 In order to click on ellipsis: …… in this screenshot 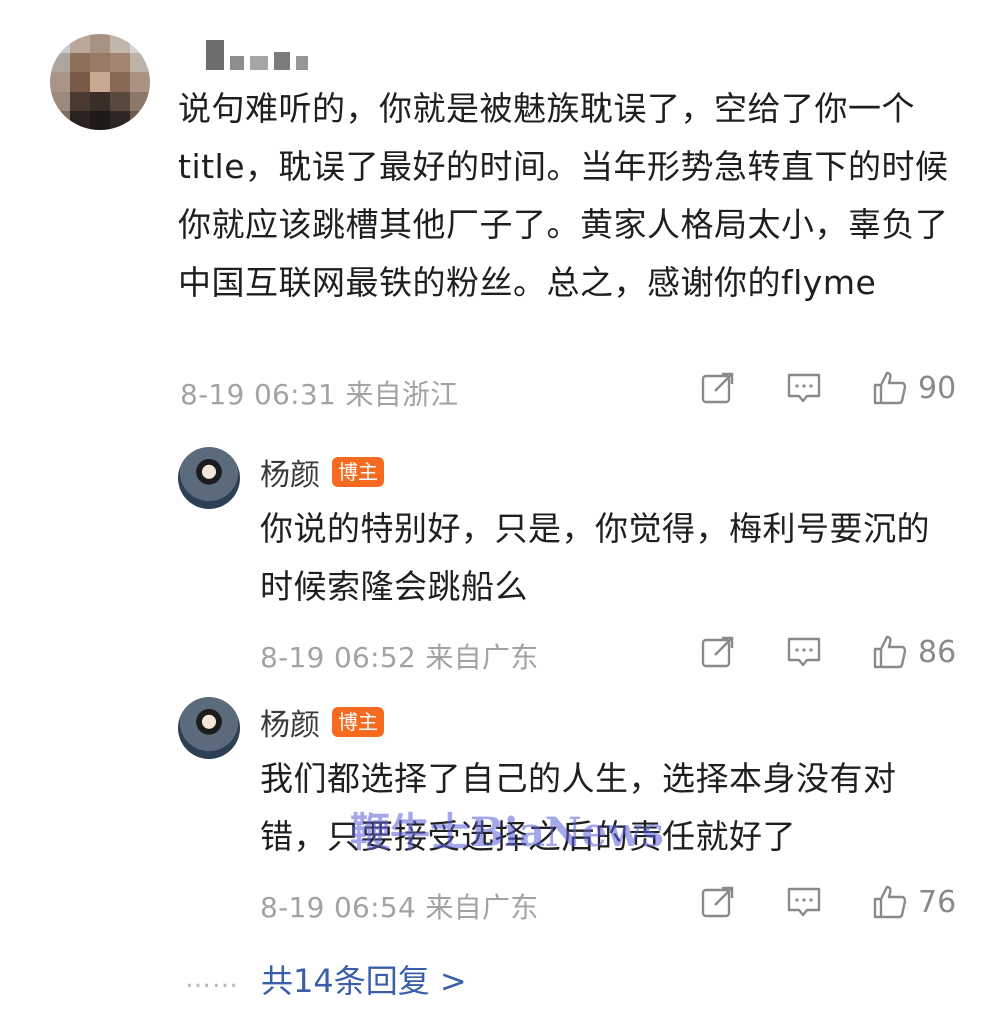, I will do `click(212, 979)`.